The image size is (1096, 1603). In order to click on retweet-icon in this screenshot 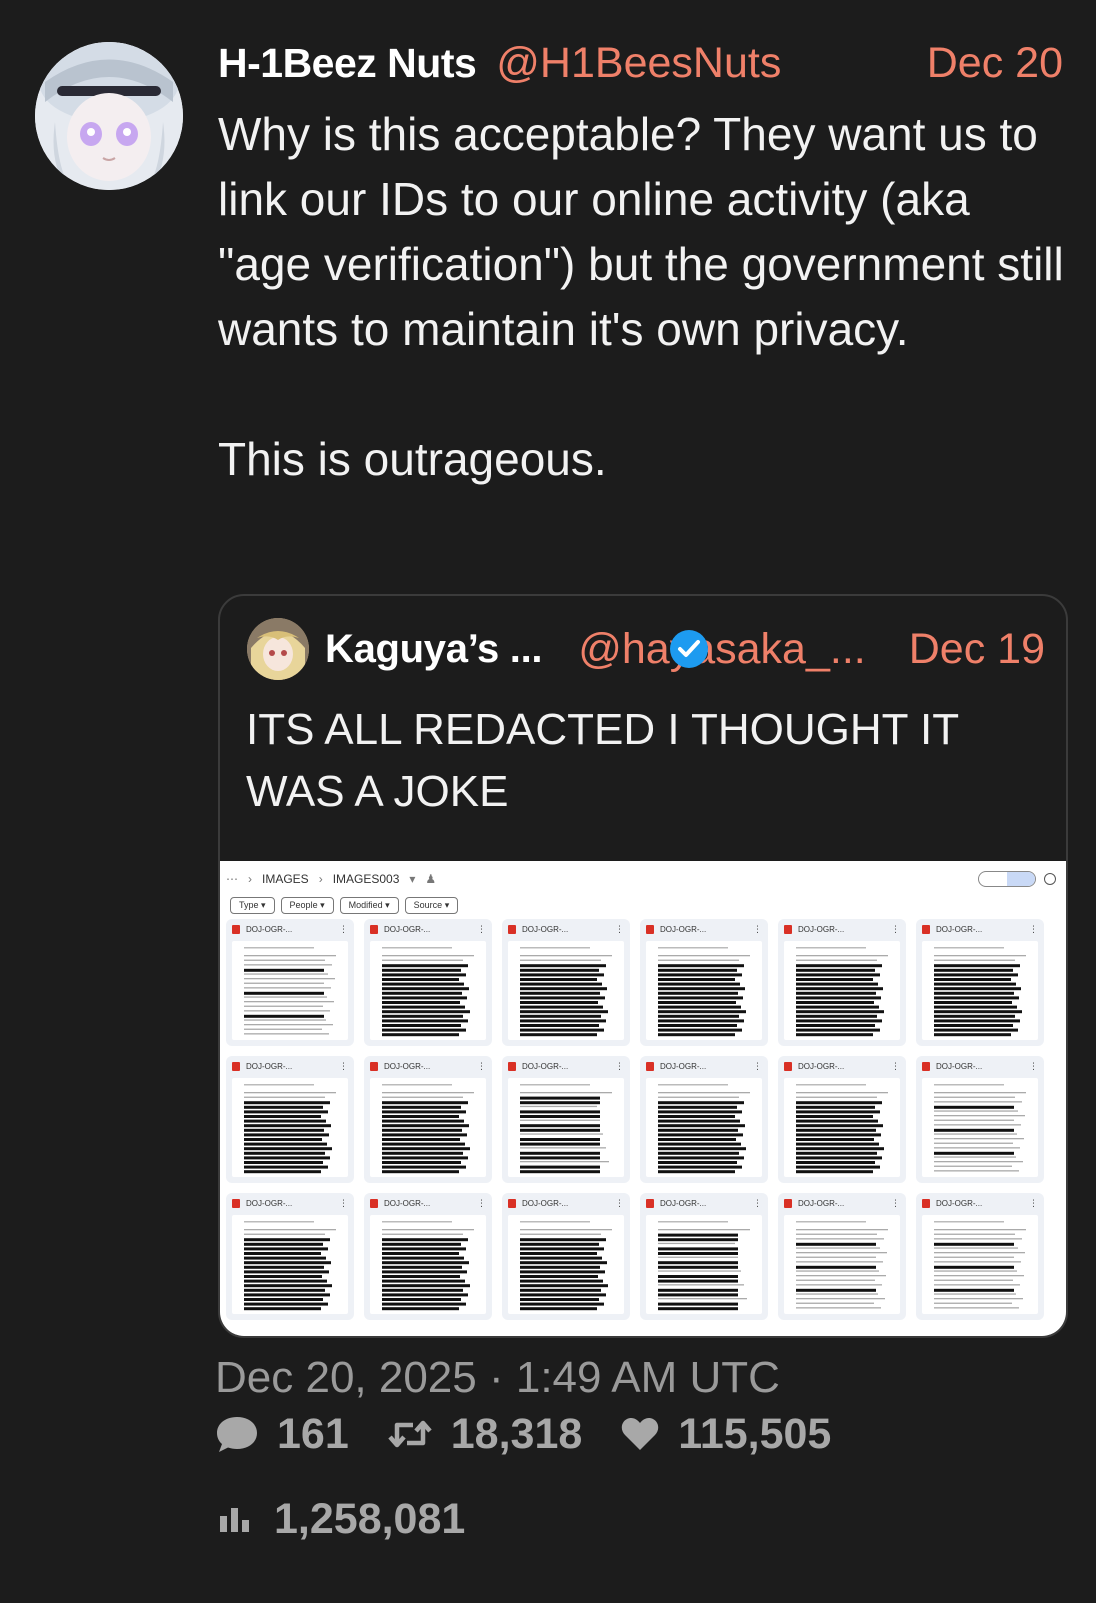, I will do `click(410, 1434)`.